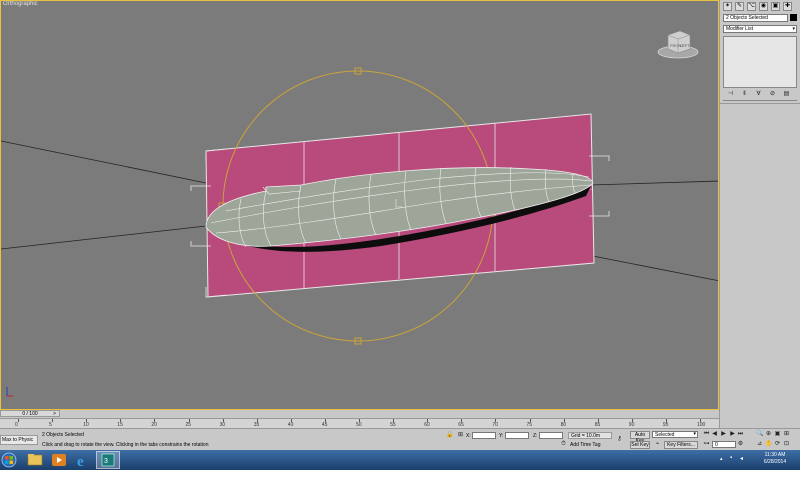 The width and height of the screenshot is (800, 500). I want to click on motion-tab-icon: ◉, so click(763, 6).